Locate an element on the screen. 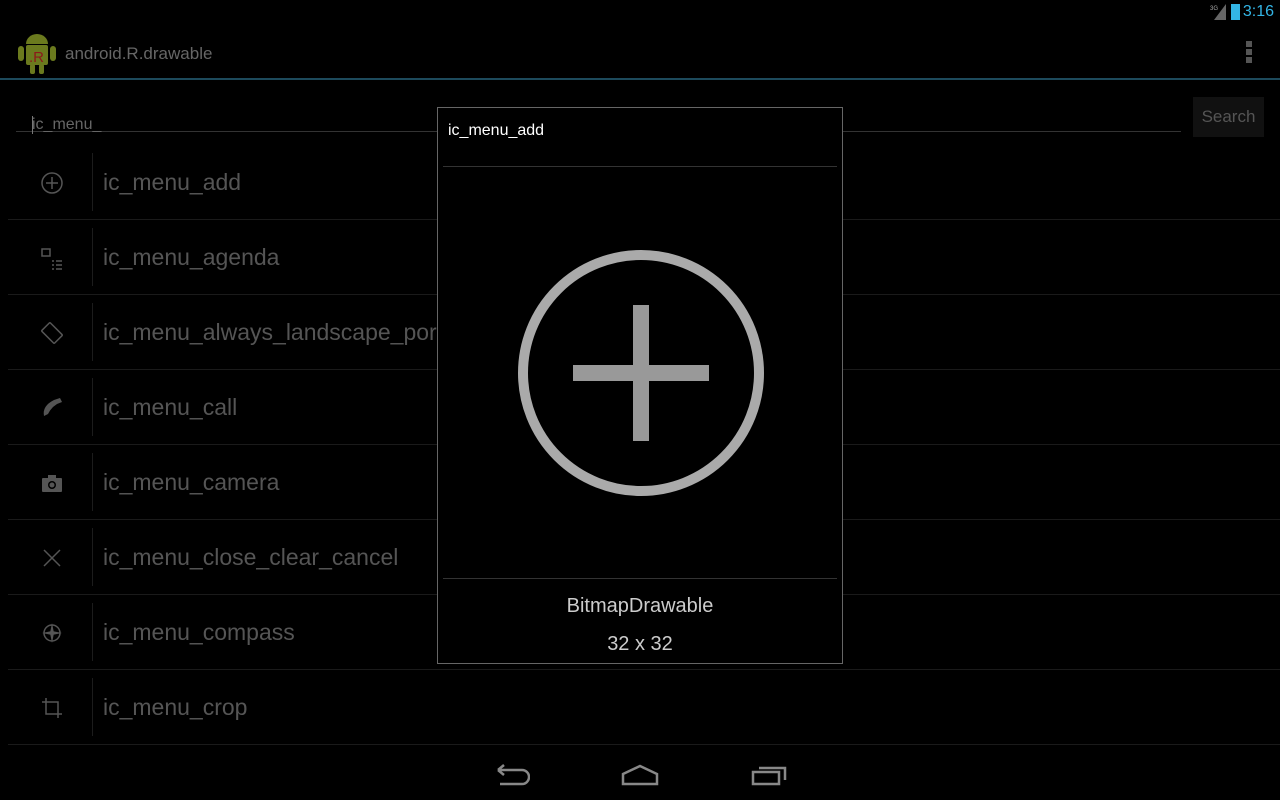 This screenshot has width=1280, height=800. item-label: ic_menu_call is located at coordinates (170, 407).